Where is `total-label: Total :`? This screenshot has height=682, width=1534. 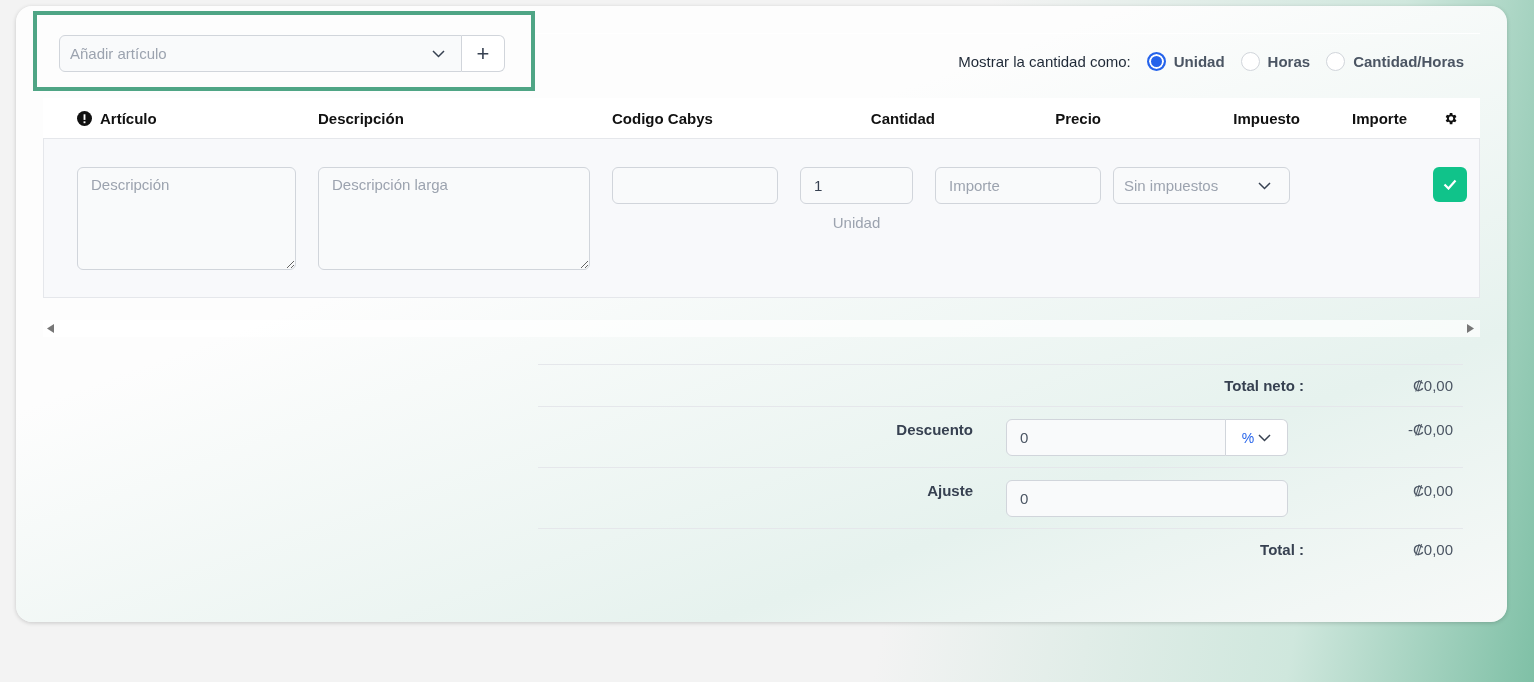 total-label: Total : is located at coordinates (1281, 549).